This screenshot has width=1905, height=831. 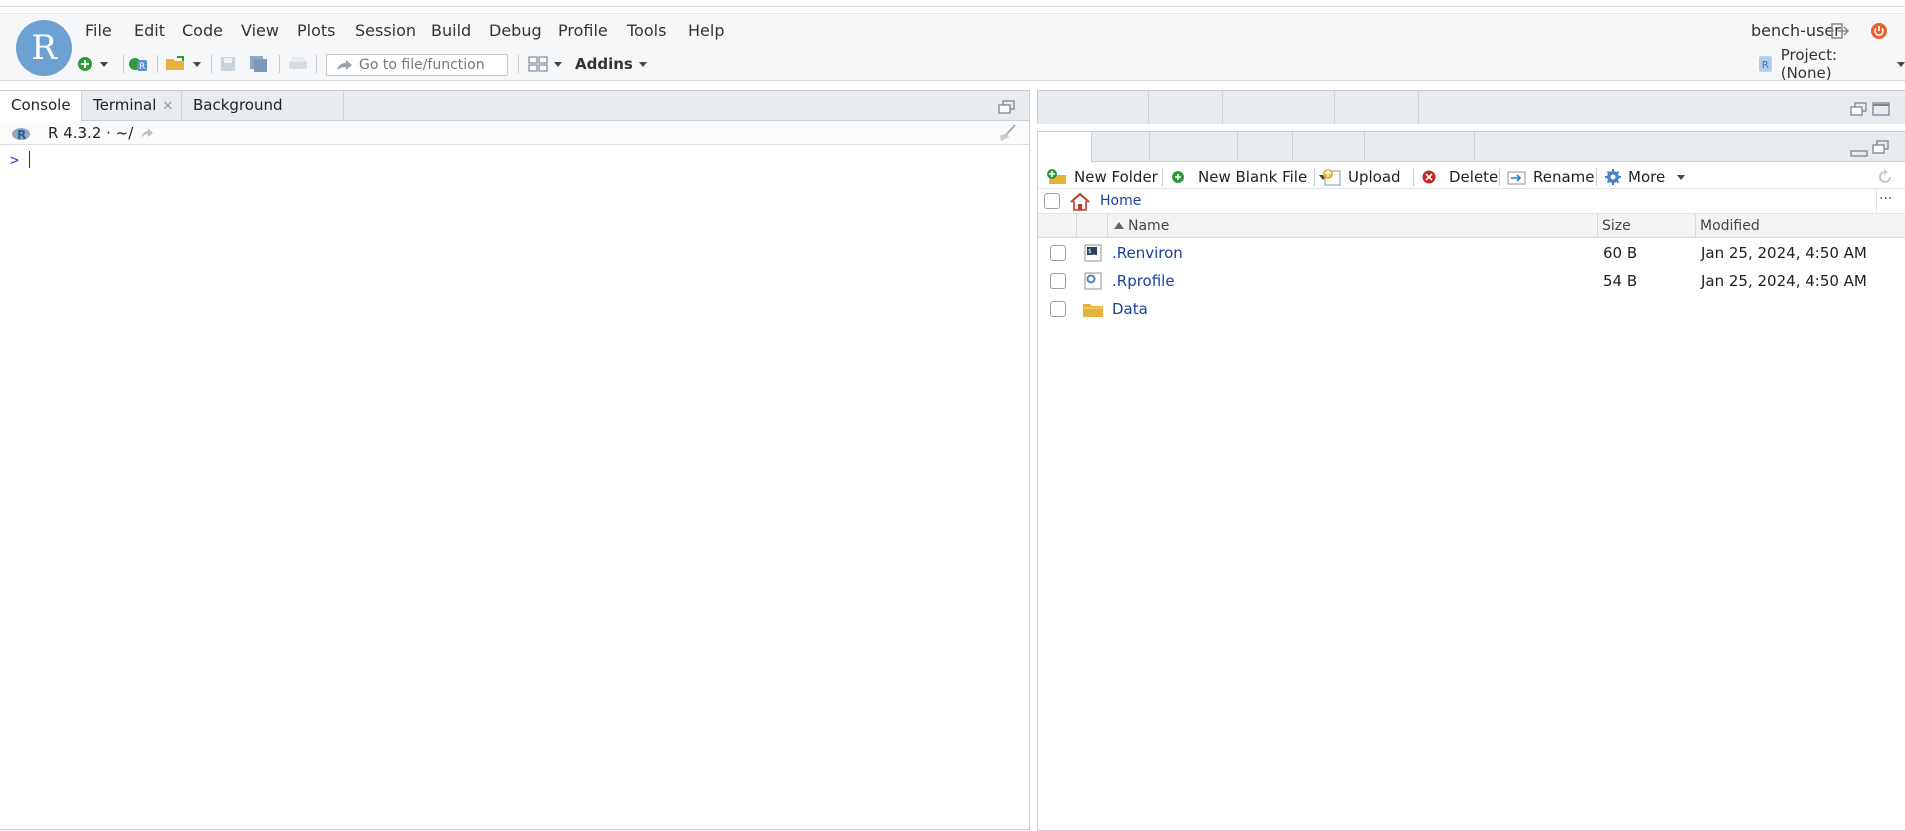 What do you see at coordinates (515, 31) in the screenshot?
I see `menu-debug: Debug` at bounding box center [515, 31].